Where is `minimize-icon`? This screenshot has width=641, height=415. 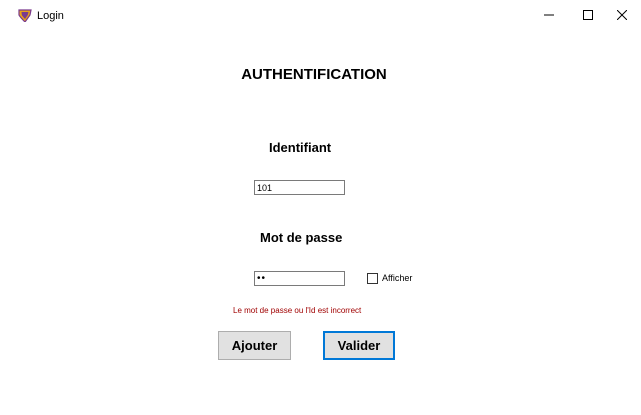 minimize-icon is located at coordinates (549, 16).